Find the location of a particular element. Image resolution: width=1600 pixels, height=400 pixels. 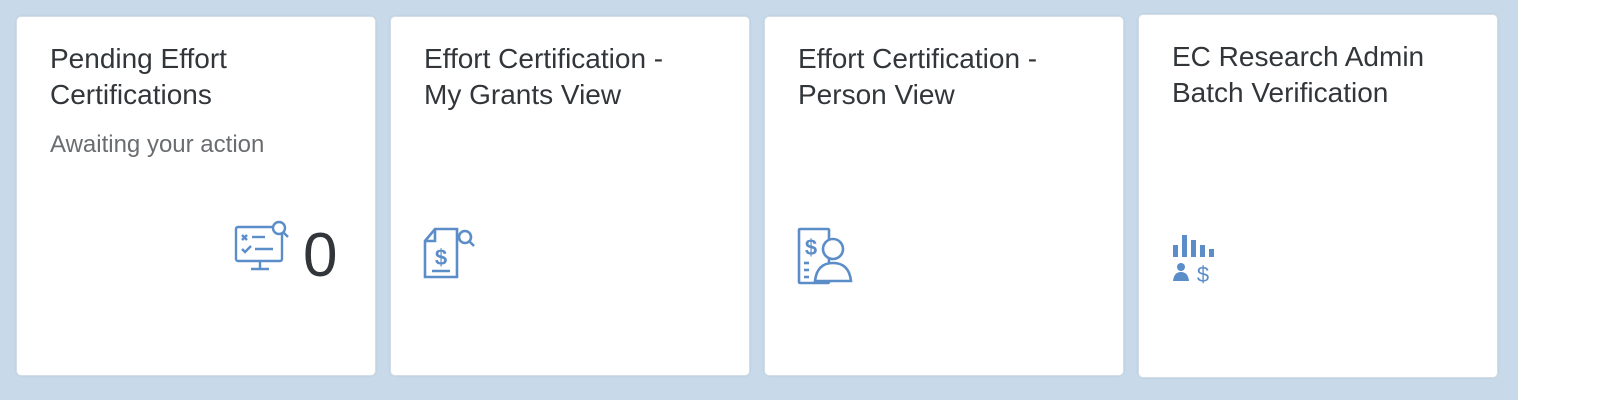

document-dollar-person-icon: $ is located at coordinates (826, 256).